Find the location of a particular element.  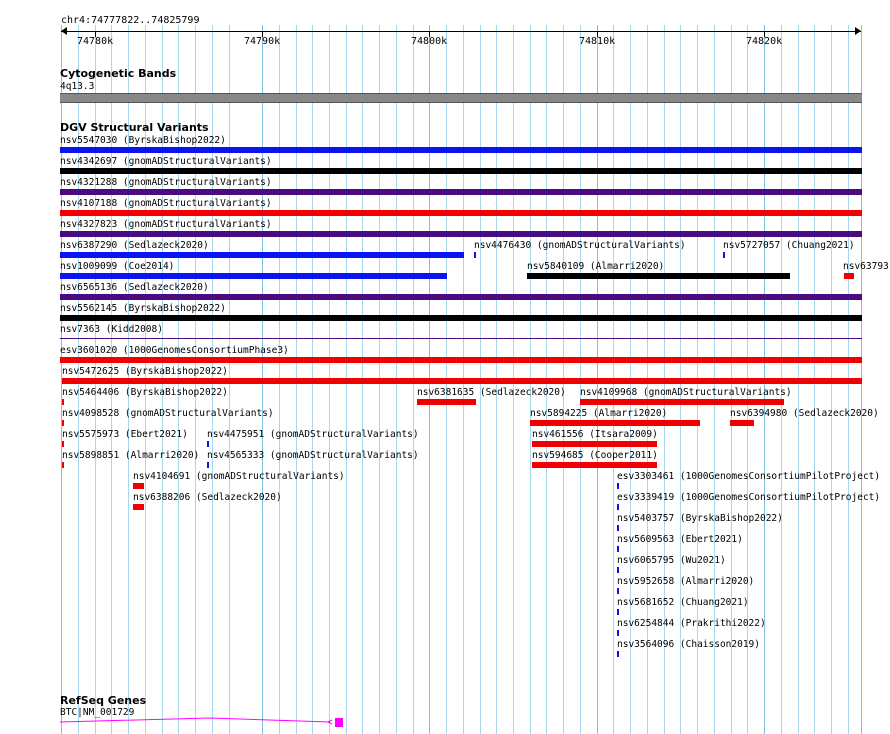

feature-label: nsv6565136 (Sedlazeck2020) is located at coordinates (134, 287).